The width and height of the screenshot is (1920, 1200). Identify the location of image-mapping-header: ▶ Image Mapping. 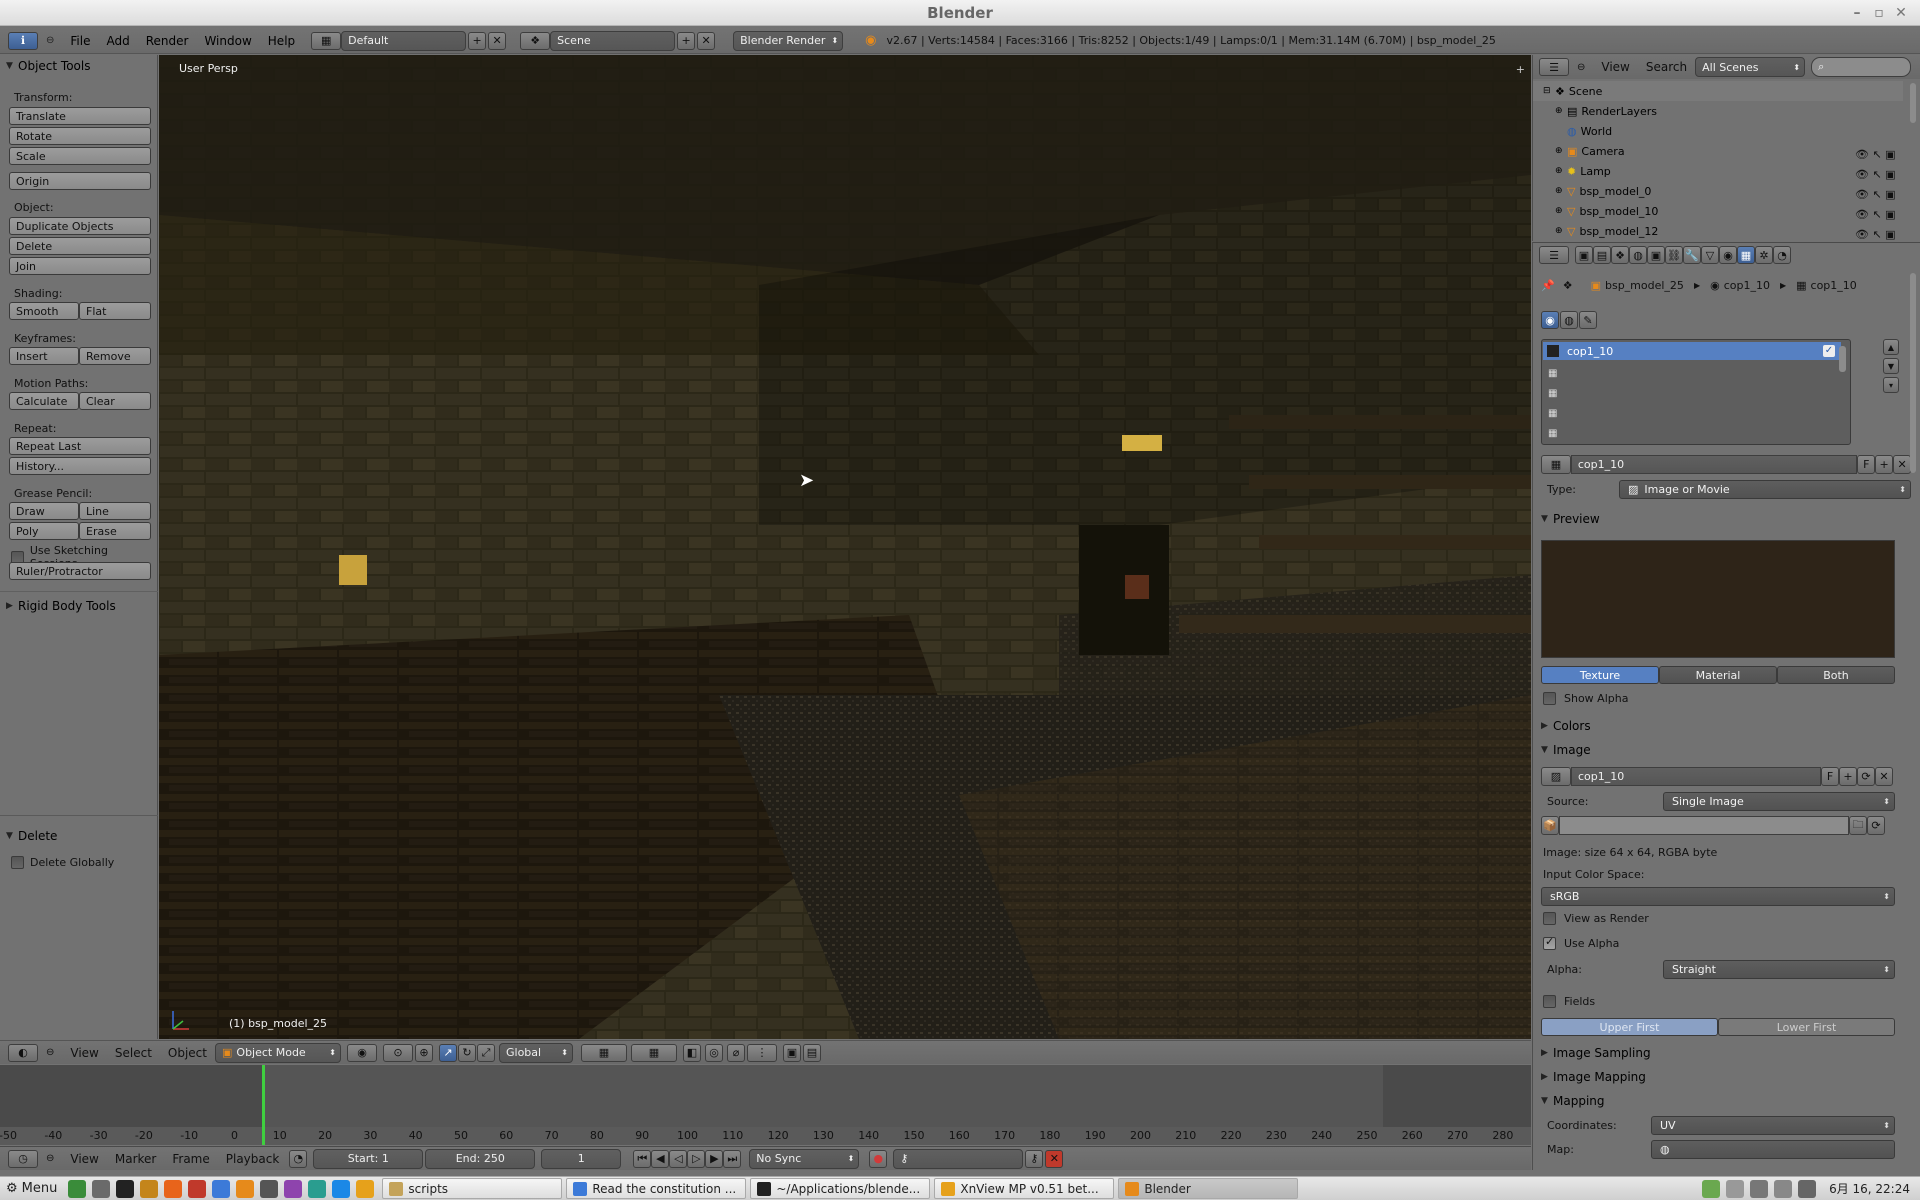
(1593, 1077).